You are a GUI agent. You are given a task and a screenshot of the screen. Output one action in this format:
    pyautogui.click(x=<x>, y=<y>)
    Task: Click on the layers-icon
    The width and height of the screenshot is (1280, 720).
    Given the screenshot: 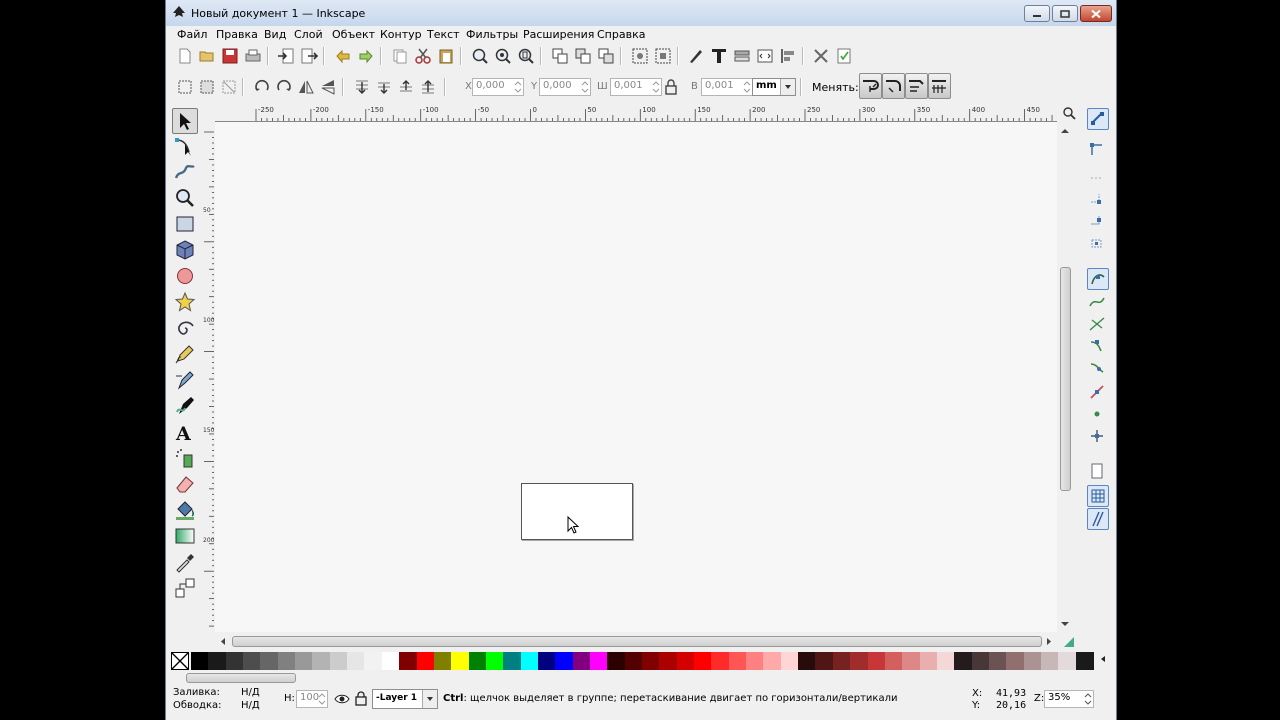 What is the action you would take?
    pyautogui.click(x=742, y=56)
    